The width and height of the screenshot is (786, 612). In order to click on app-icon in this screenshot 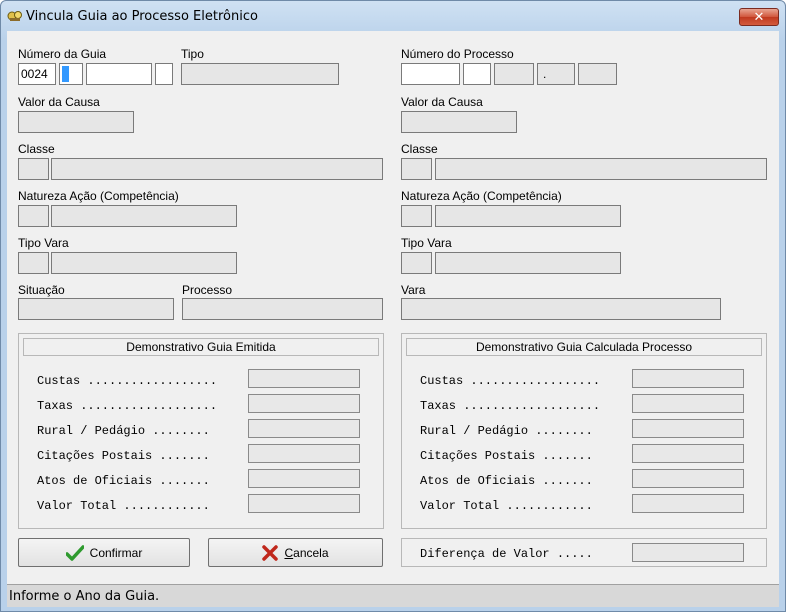, I will do `click(14, 16)`.